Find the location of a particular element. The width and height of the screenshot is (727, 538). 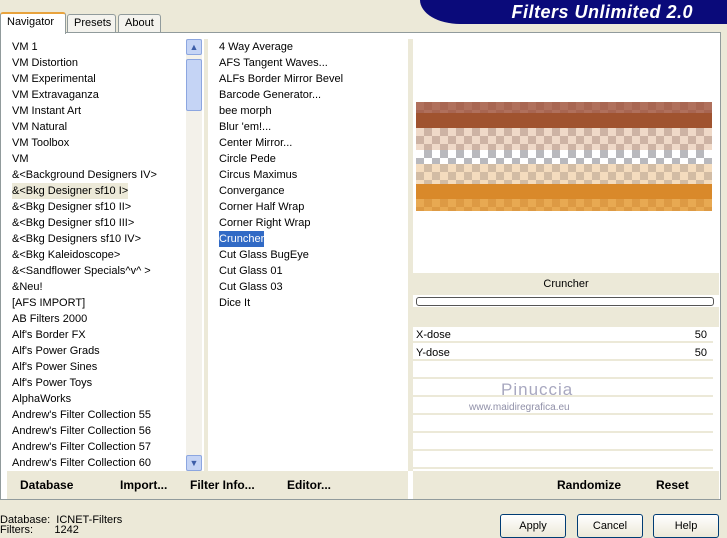

randomize-button: Randomize is located at coordinates (589, 485).